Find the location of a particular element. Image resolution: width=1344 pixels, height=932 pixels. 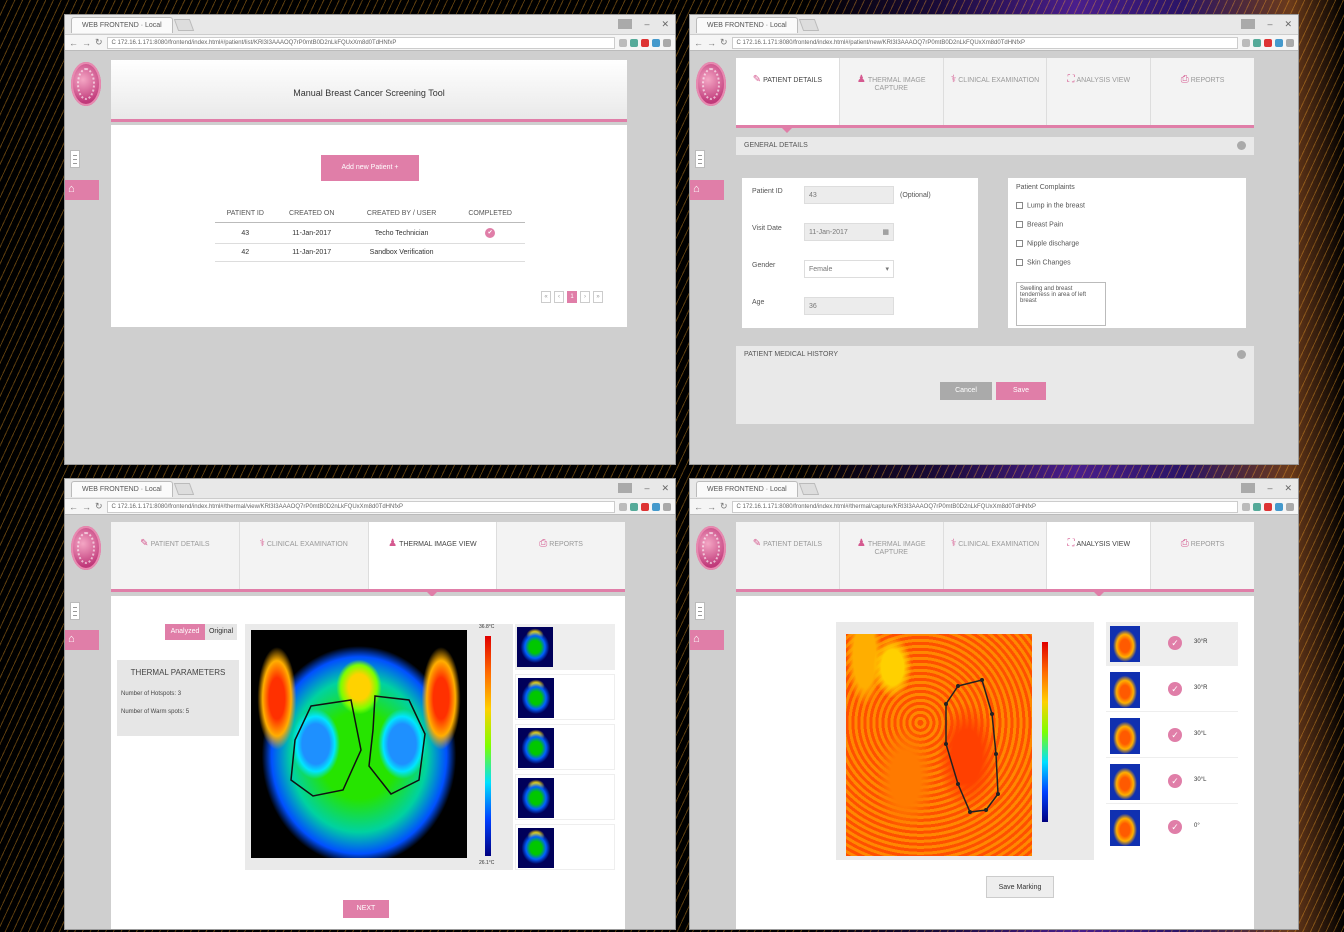

complaint-checkbox: Nipple discharge is located at coordinates (1047, 243).